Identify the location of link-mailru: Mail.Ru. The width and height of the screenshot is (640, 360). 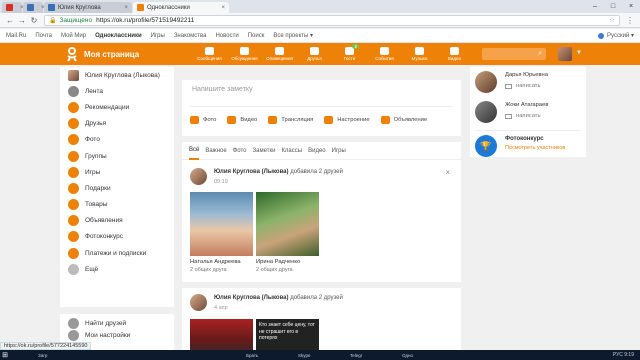
(16, 36).